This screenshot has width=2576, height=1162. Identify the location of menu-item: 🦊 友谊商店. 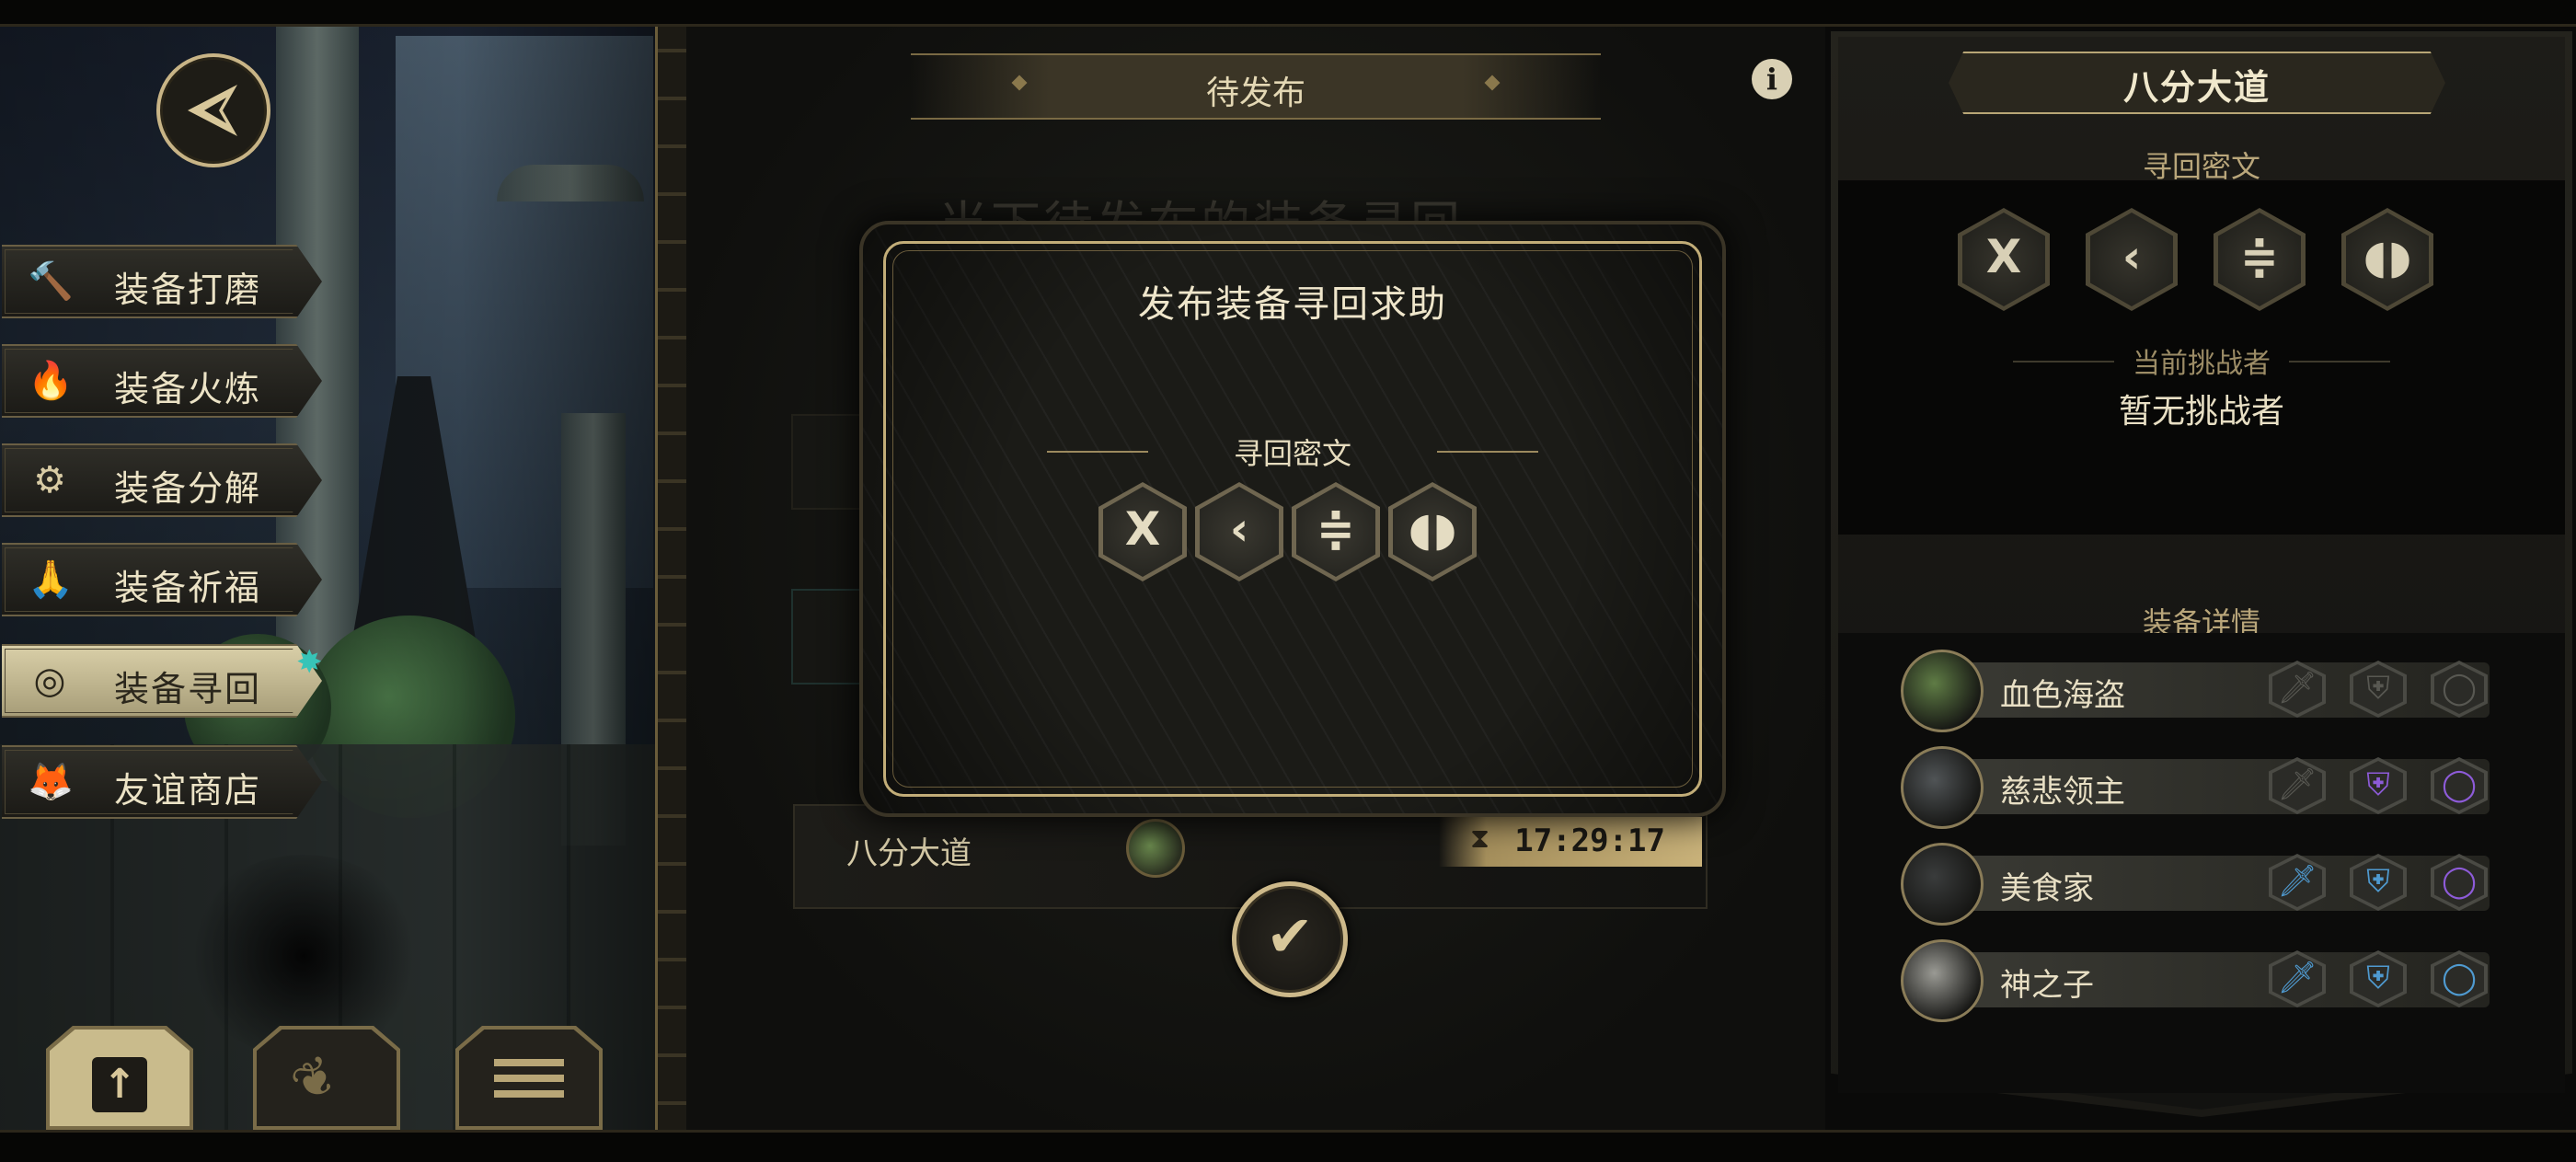
(162, 782).